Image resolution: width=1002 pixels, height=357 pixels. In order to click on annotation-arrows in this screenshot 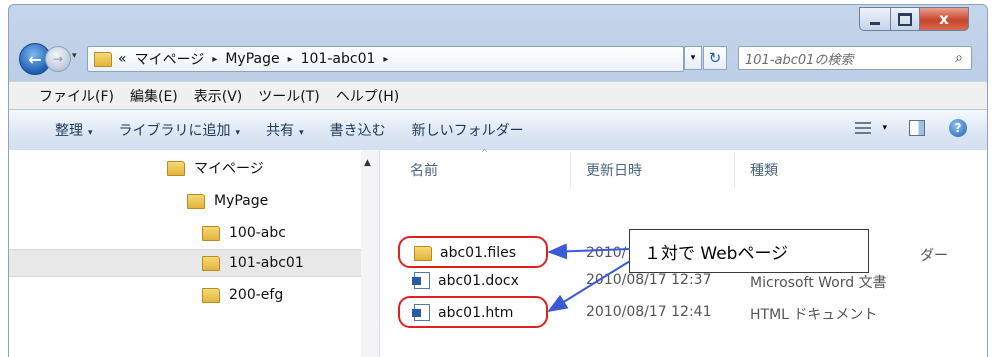, I will do `click(589, 278)`.